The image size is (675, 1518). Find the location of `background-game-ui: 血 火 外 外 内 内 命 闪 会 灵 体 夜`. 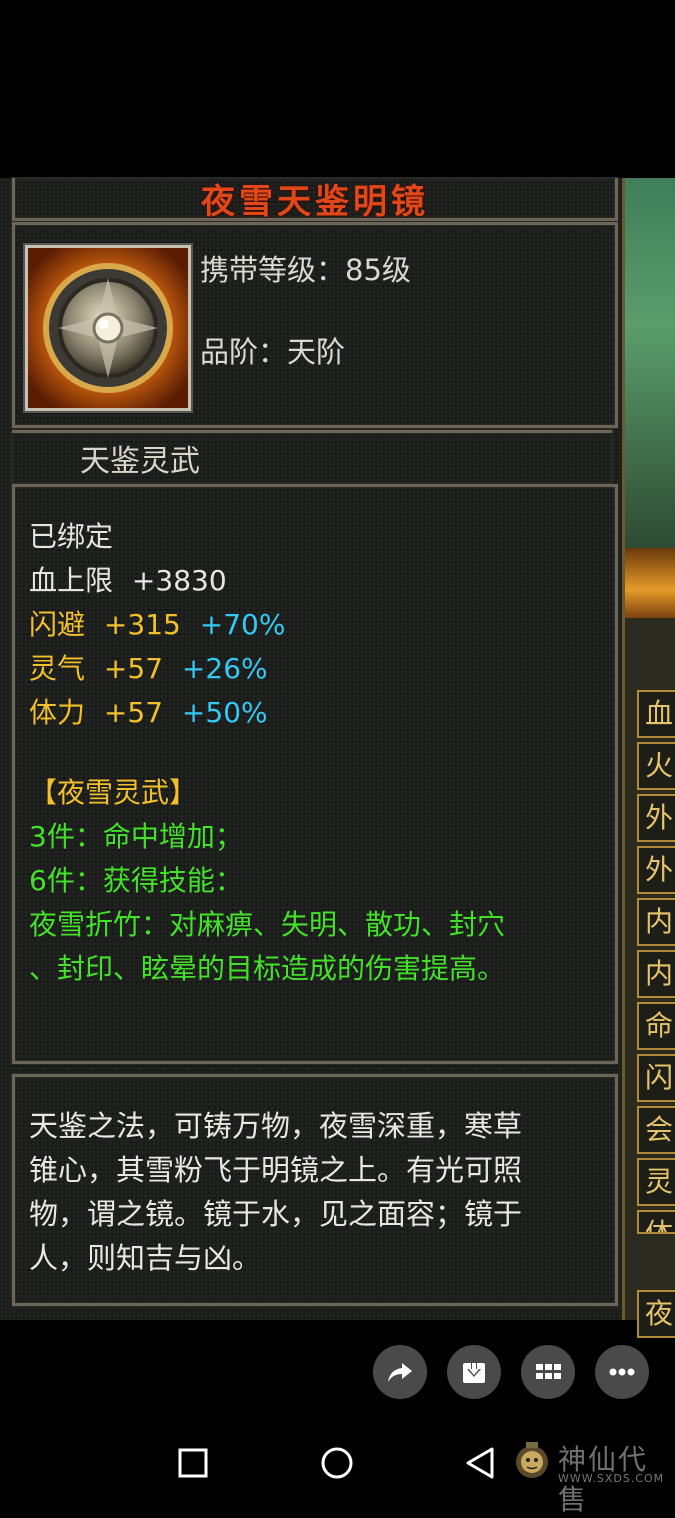

background-game-ui: 血 火 外 外 内 内 命 闪 会 灵 体 夜 is located at coordinates (650, 758).